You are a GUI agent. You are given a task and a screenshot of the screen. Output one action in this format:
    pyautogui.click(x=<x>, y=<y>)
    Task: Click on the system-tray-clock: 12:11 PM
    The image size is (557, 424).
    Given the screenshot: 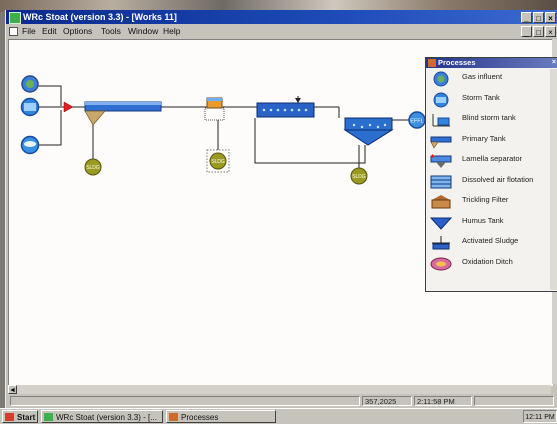 What is the action you would take?
    pyautogui.click(x=540, y=416)
    